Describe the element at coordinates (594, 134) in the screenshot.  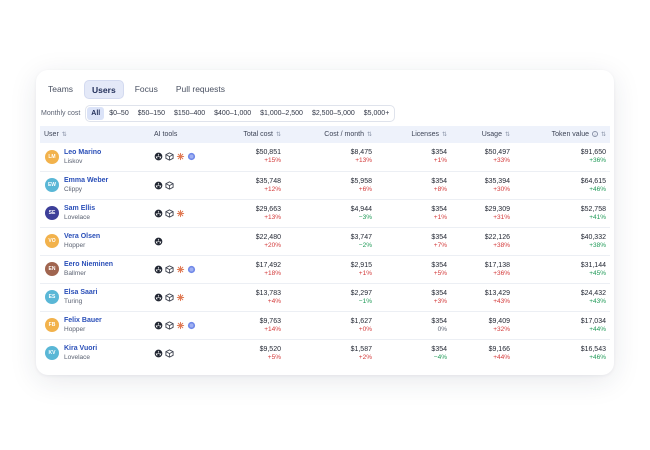
I see `info-icon: i` at that location.